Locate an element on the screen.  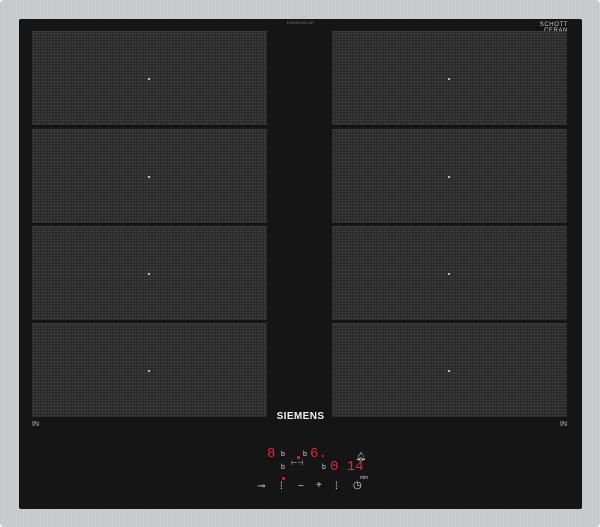
model-number: EX645HXC1E is located at coordinates (300, 22).